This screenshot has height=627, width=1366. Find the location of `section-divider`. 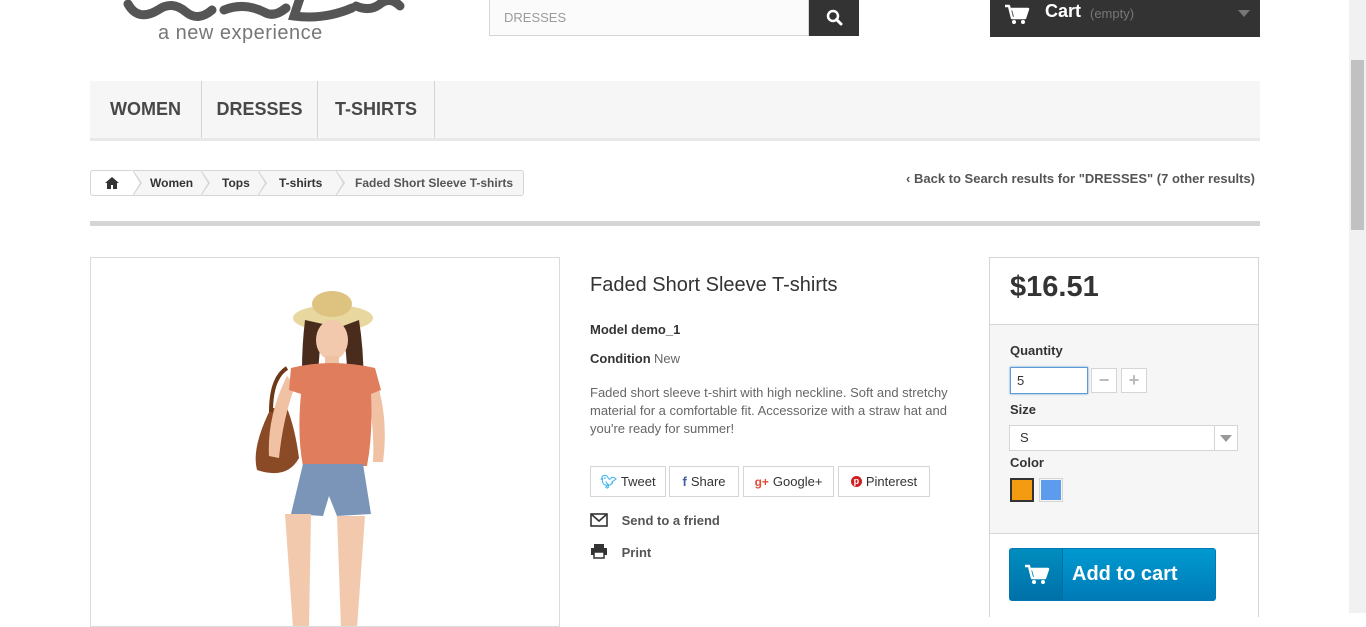

section-divider is located at coordinates (675, 223).